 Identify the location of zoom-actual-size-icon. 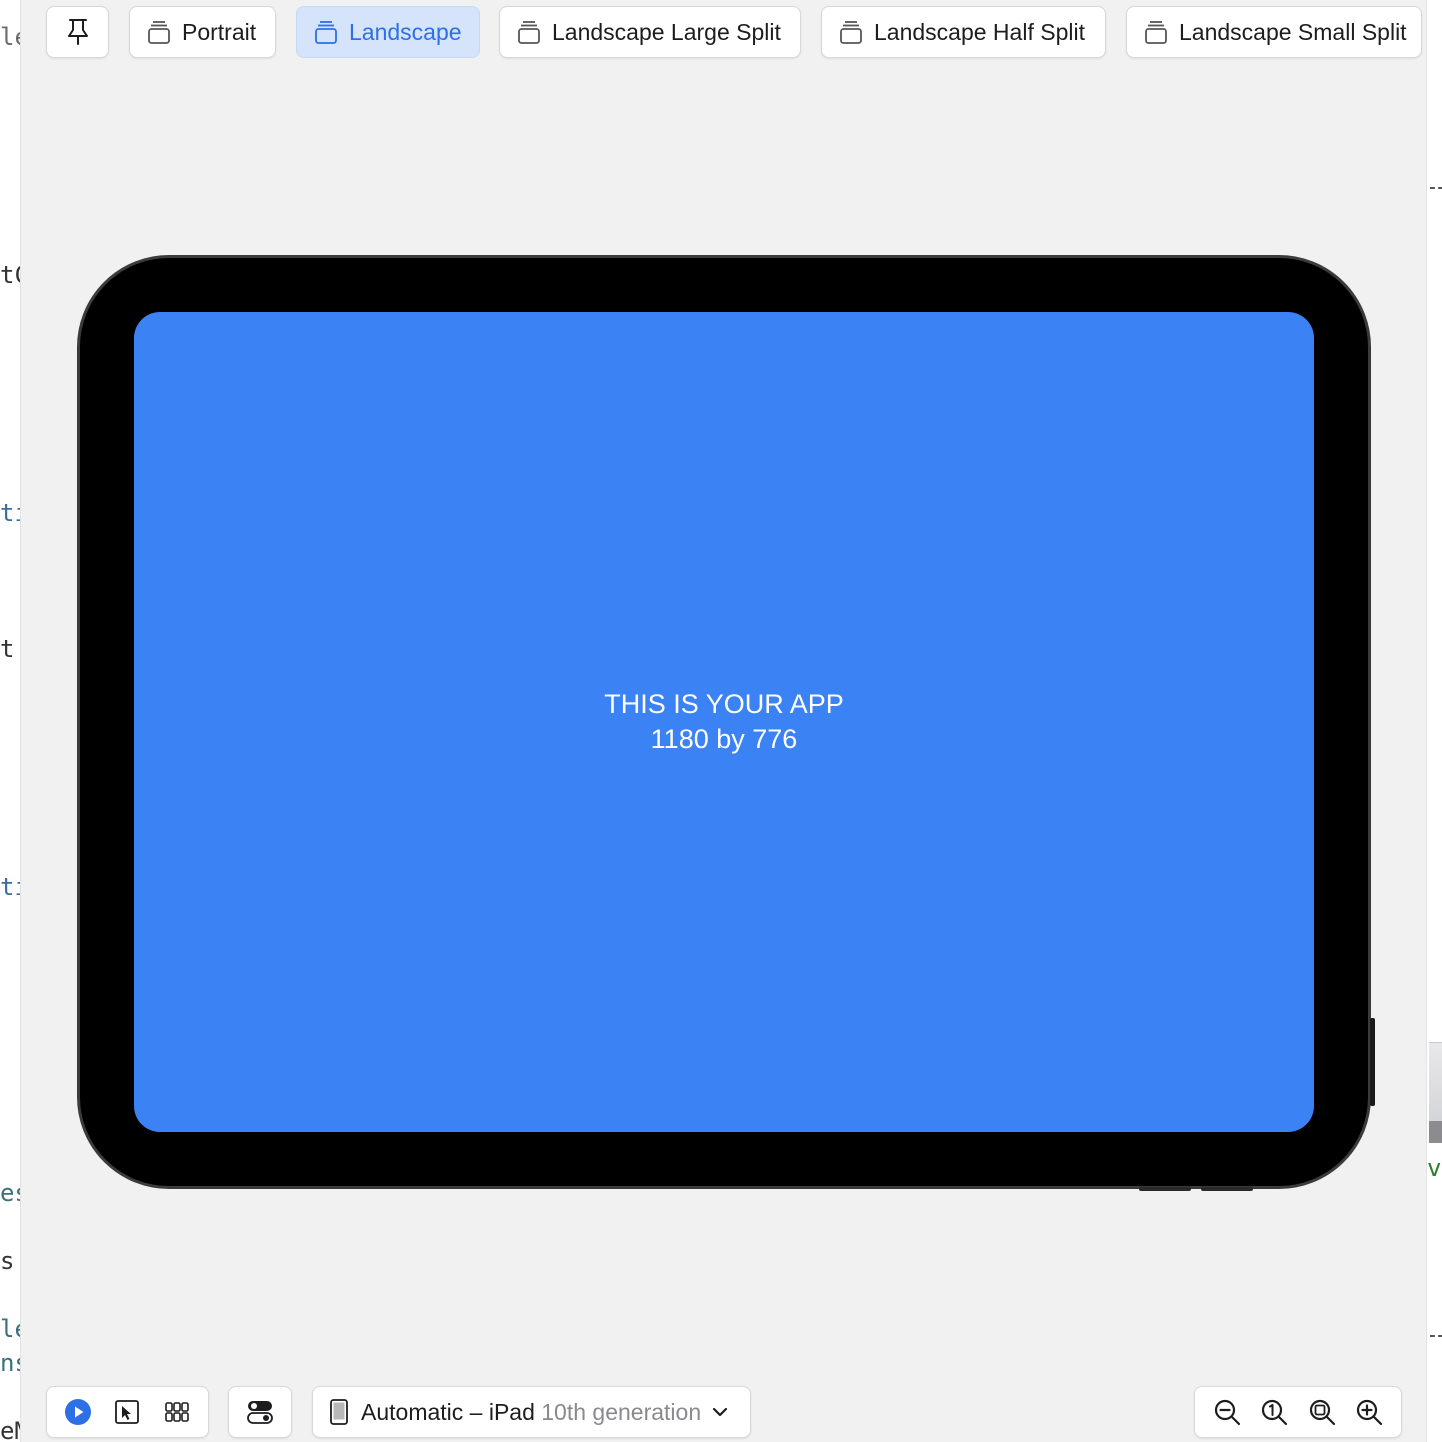
(1275, 1412).